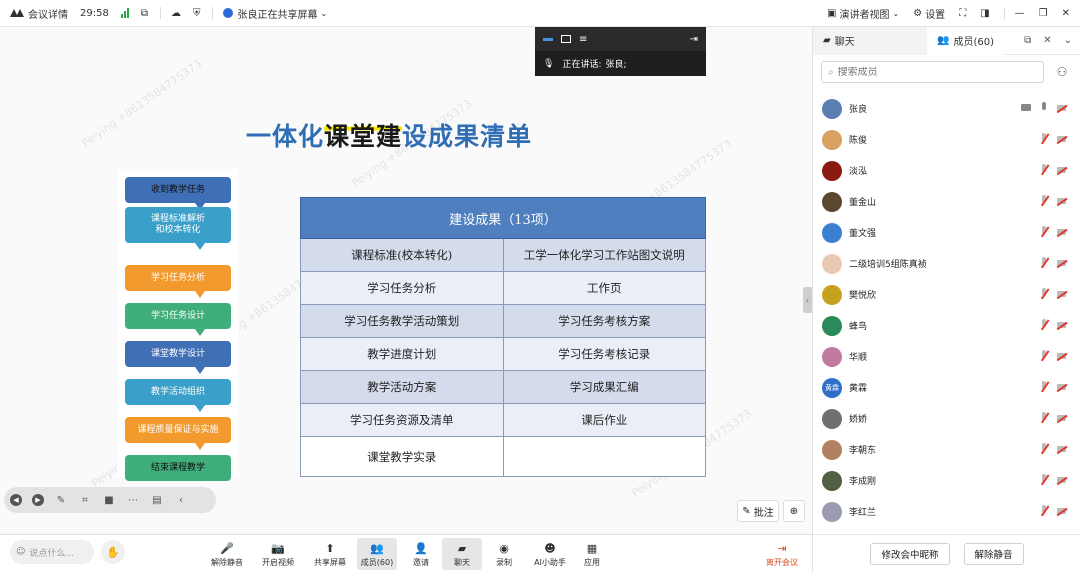 This screenshot has width=1080, height=572. What do you see at coordinates (85, 500) in the screenshot?
I see `screenshot-icon: ⌗` at bounding box center [85, 500].